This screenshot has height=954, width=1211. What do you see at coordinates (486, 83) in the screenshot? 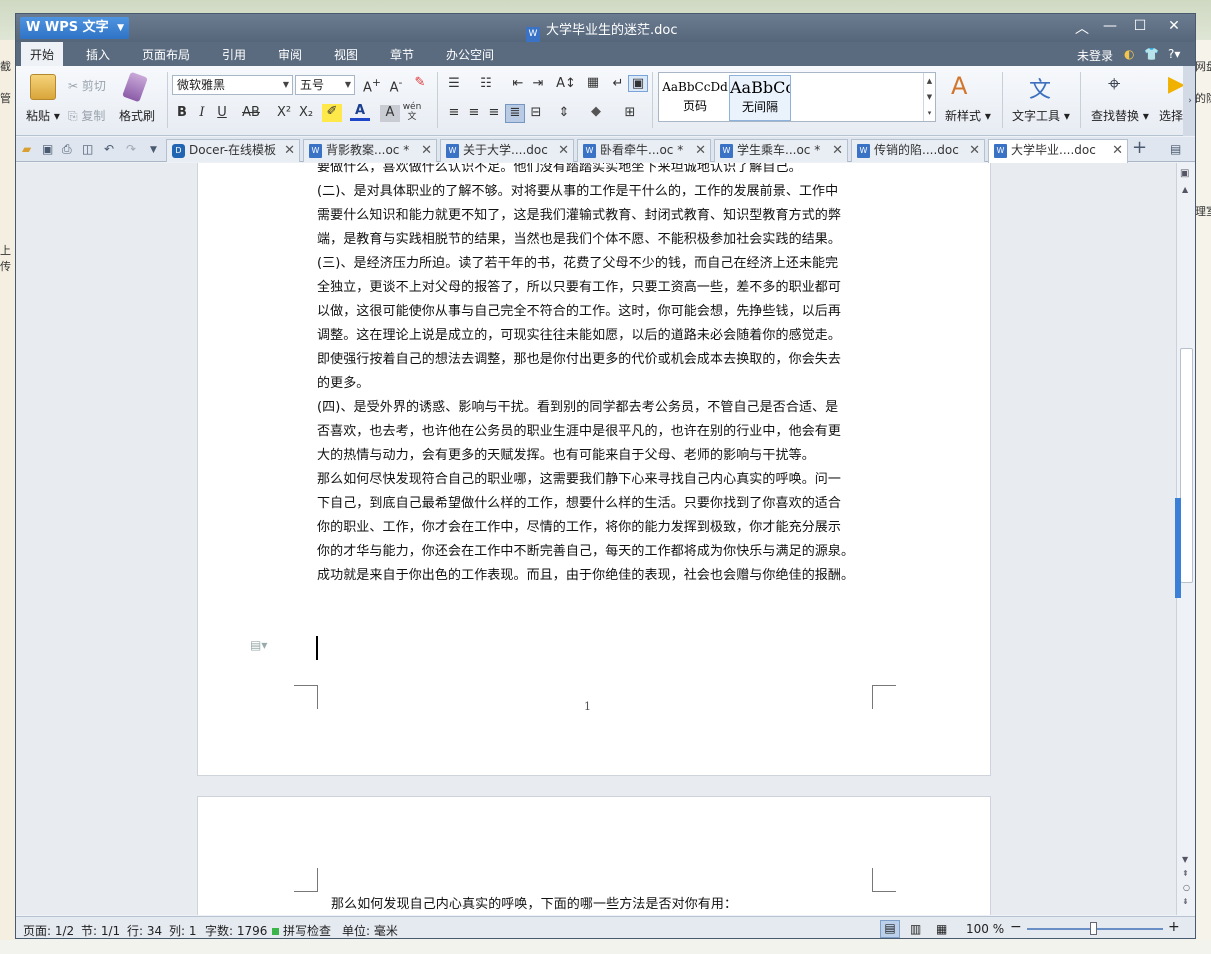
I see `numbered-list-icon: ☷` at bounding box center [486, 83].